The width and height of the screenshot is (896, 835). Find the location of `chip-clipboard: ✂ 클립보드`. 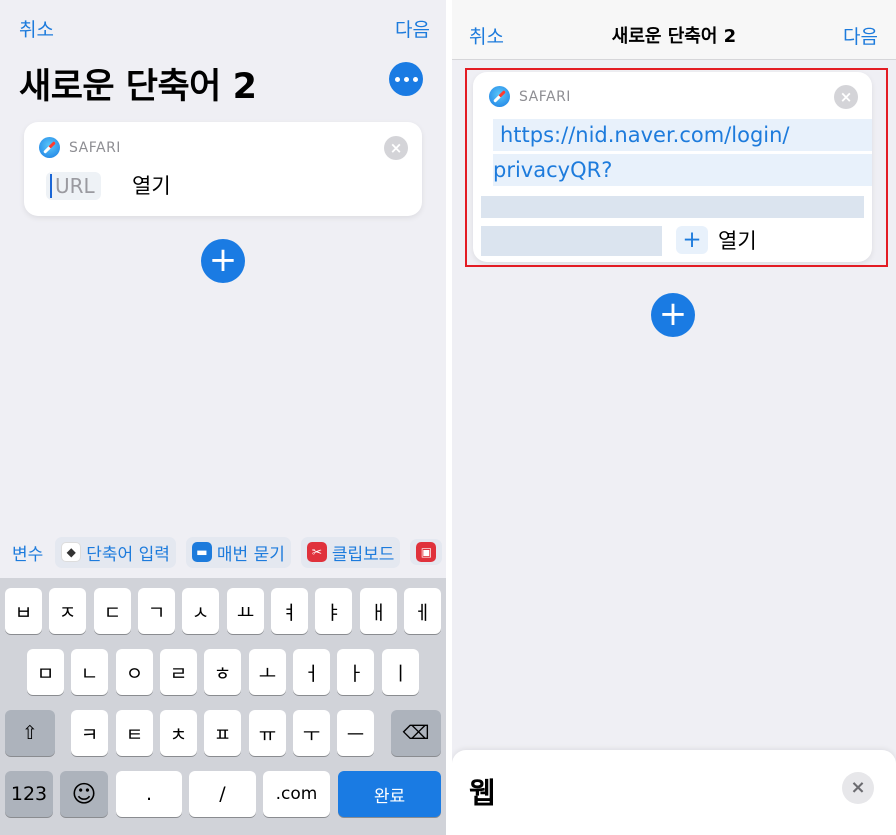

chip-clipboard: ✂ 클립보드 is located at coordinates (350, 552).